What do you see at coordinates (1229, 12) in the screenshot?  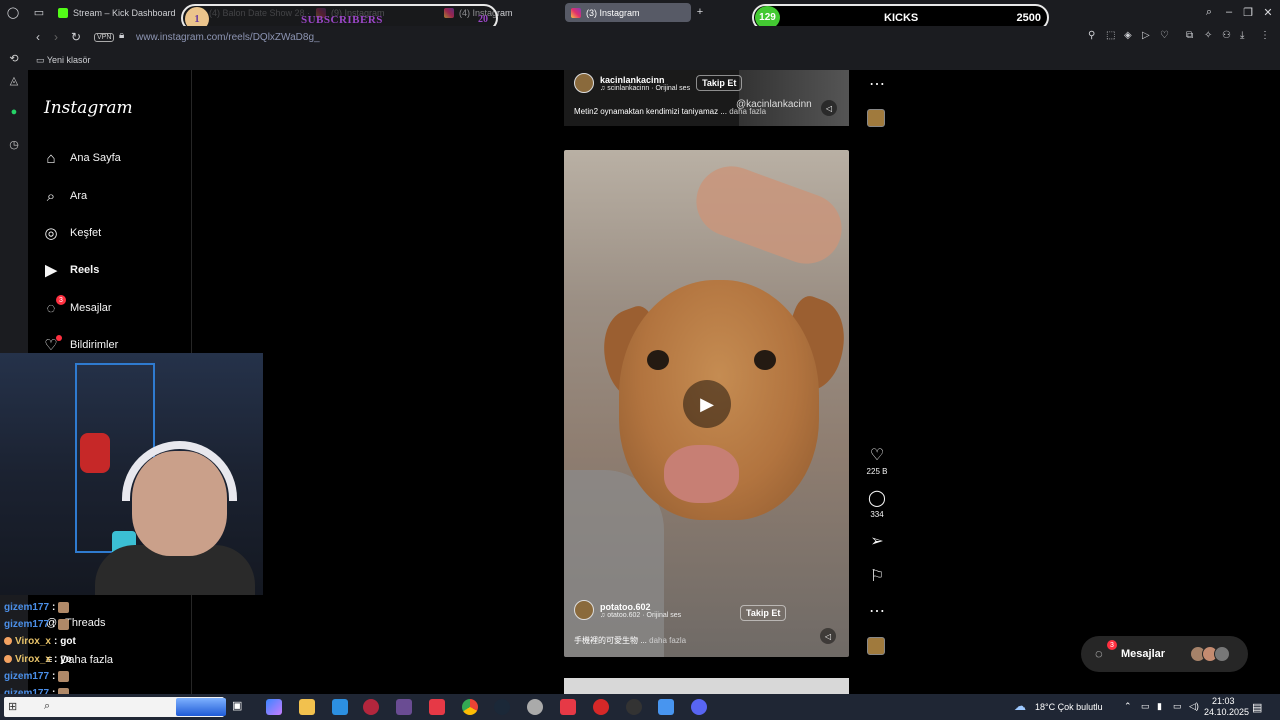 I see `minimize-icon: –` at bounding box center [1229, 12].